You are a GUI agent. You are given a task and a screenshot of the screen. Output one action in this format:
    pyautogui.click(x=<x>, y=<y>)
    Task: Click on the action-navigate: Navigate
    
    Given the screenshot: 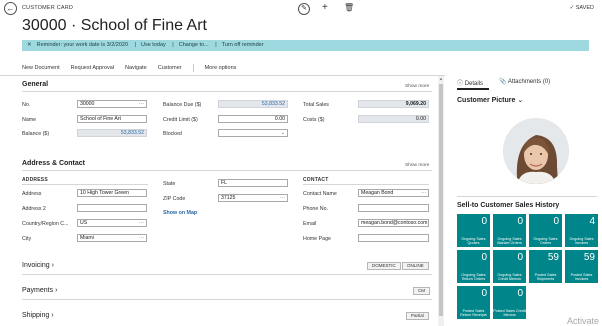 What is the action you would take?
    pyautogui.click(x=136, y=68)
    